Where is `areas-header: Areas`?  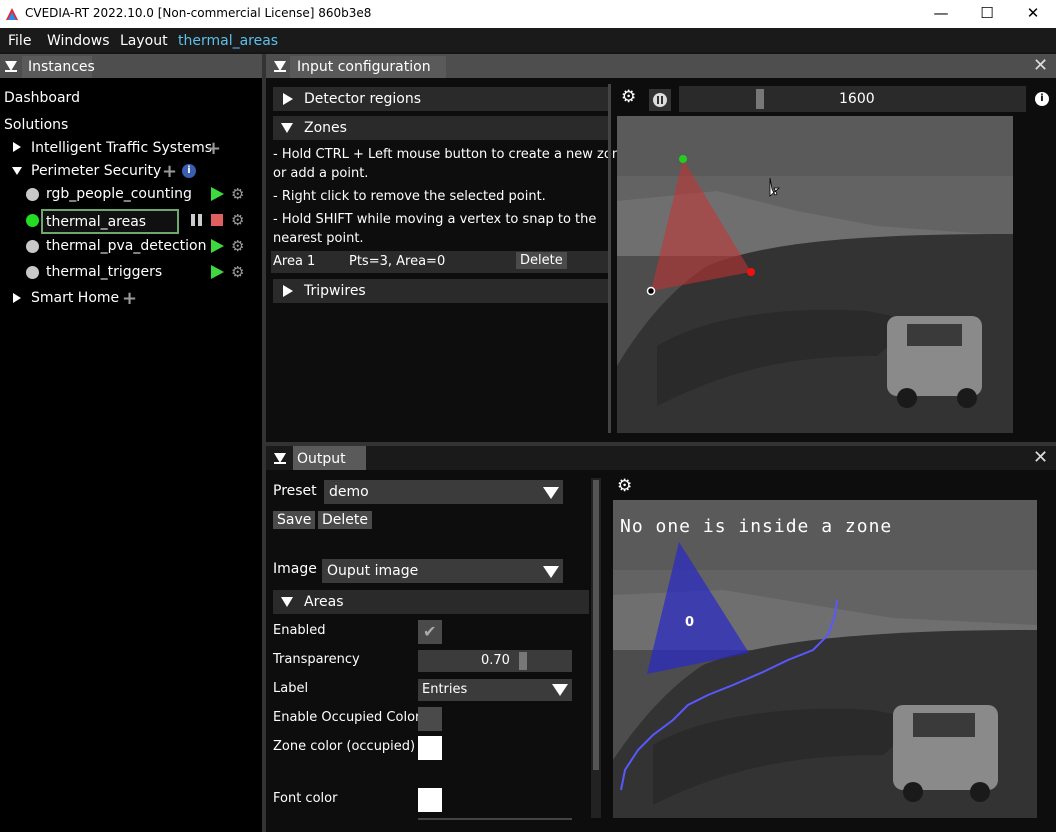 areas-header: Areas is located at coordinates (431, 602).